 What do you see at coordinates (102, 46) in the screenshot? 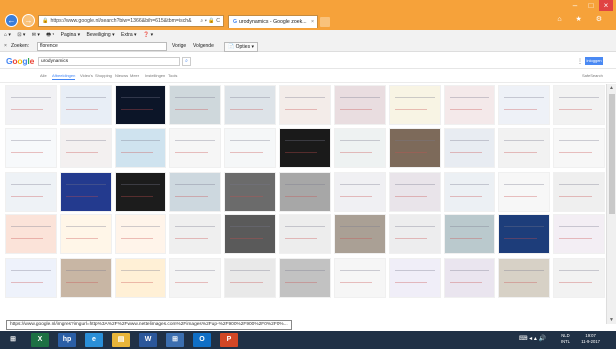
I see `find-input: florence` at bounding box center [102, 46].